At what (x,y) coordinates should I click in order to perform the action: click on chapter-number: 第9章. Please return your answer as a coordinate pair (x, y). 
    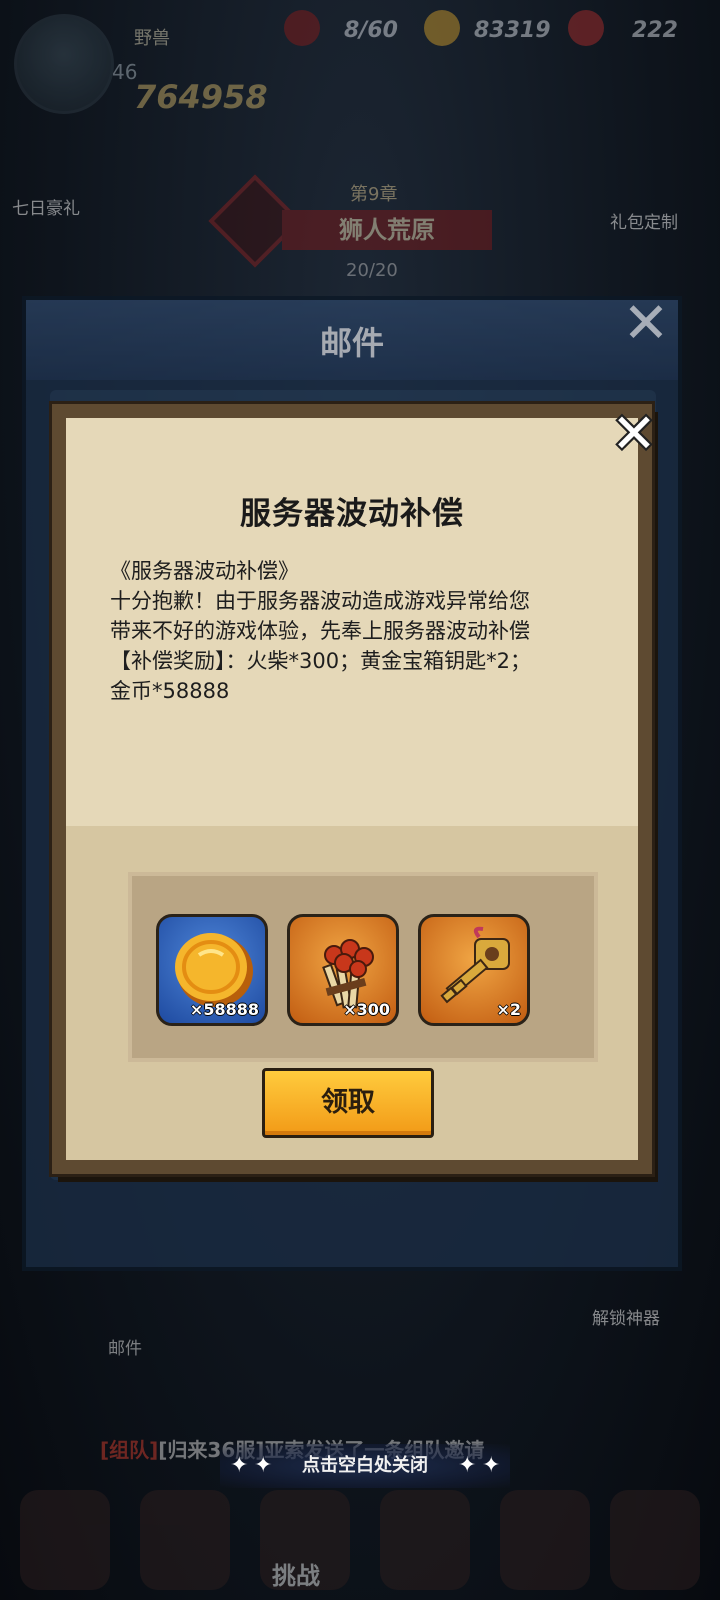
    Looking at the image, I should click on (374, 194).